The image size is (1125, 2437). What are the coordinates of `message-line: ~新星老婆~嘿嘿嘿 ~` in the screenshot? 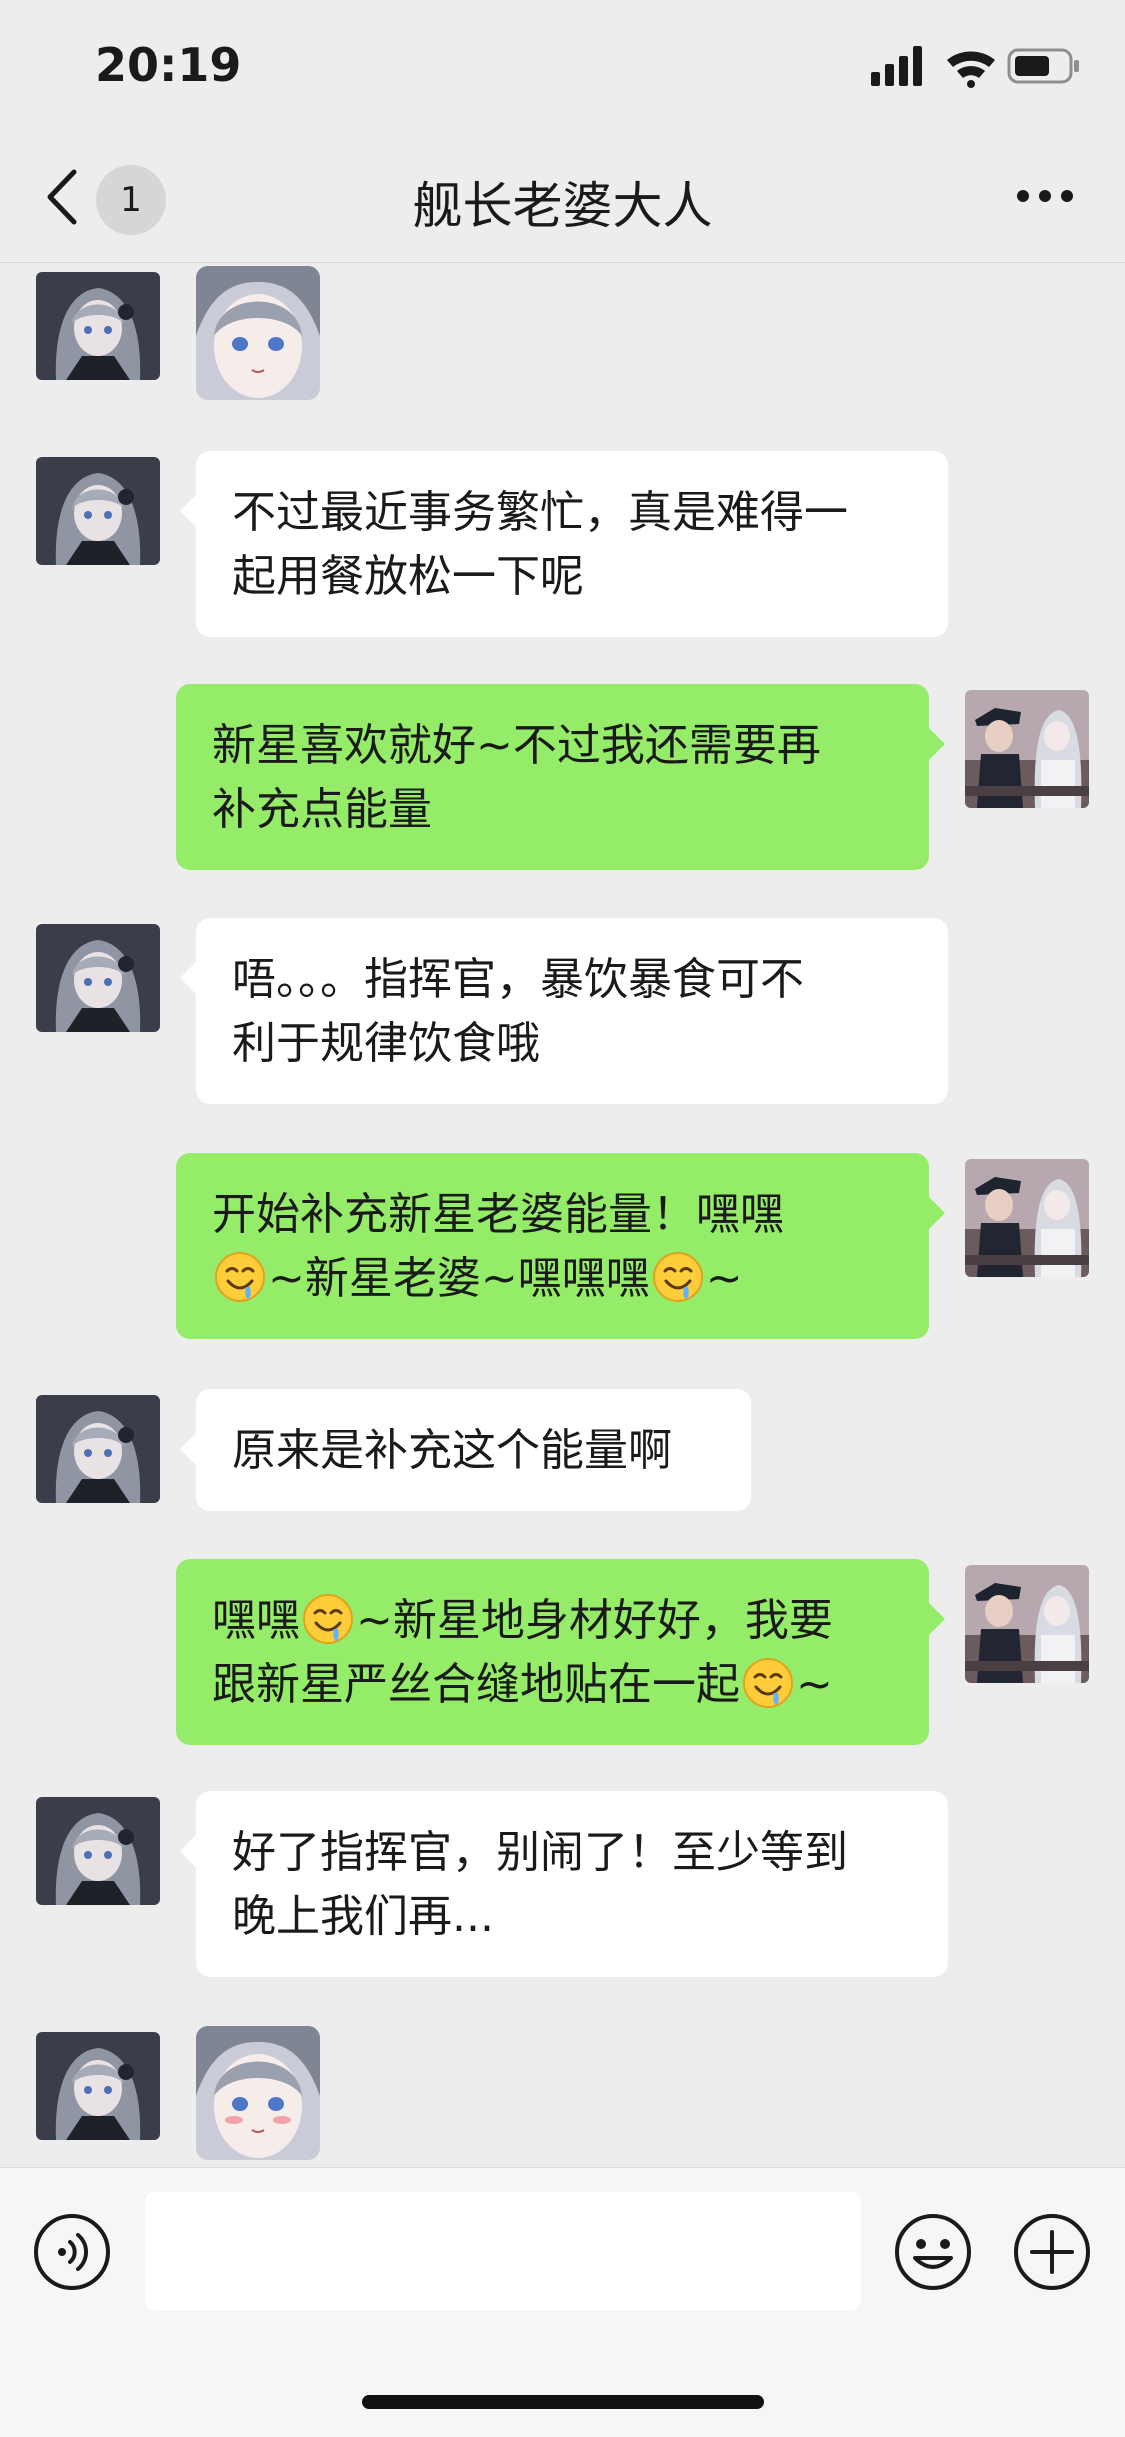 It's located at (552, 1279).